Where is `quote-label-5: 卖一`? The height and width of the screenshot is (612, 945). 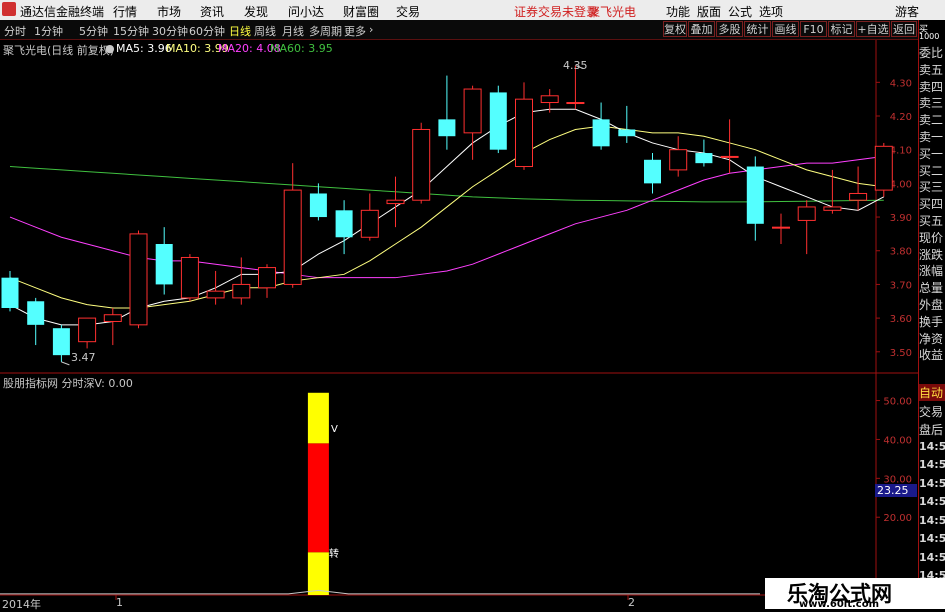 quote-label-5: 卖一 is located at coordinates (931, 137).